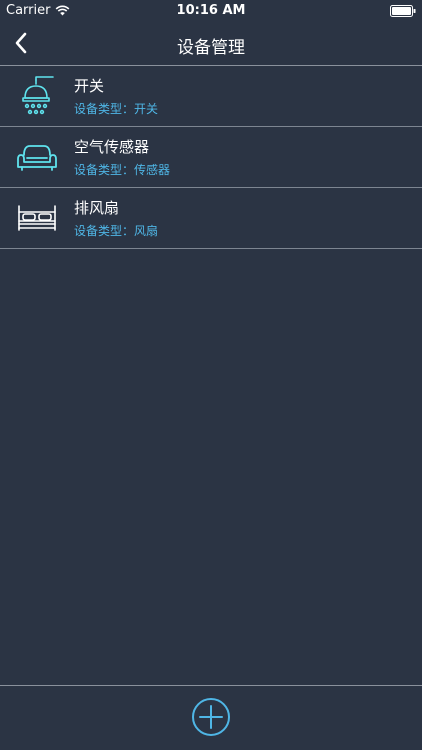  Describe the element at coordinates (89, 86) in the screenshot. I see `device-name: 开关` at that location.